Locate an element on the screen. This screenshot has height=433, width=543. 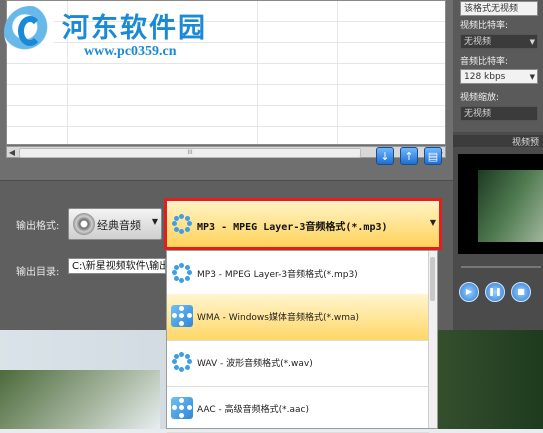
format-selected-label: MP3 - MPEG Layer-3音频格式(*.mp3) is located at coordinates (292, 227).